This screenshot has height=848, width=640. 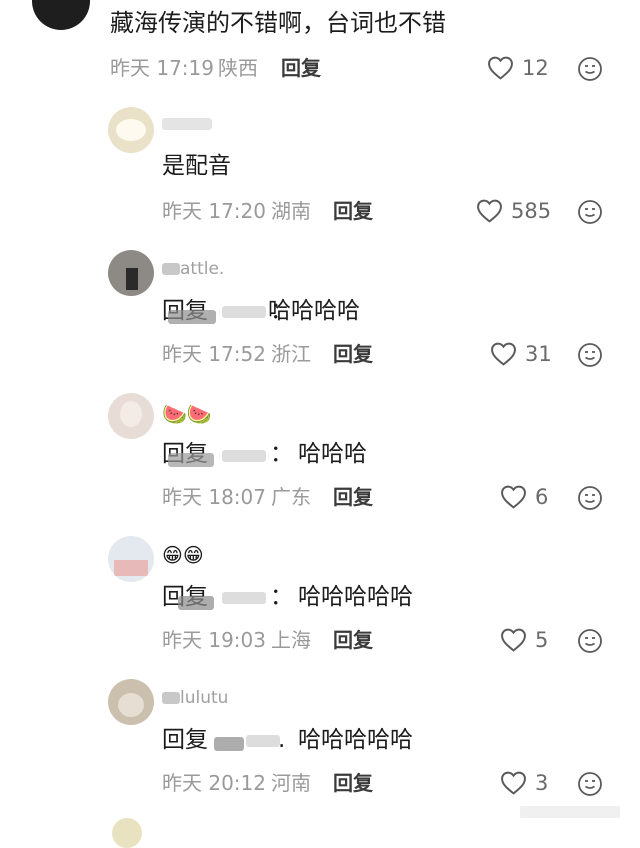 I want to click on top-comment-like-count: 12, so click(x=535, y=68).